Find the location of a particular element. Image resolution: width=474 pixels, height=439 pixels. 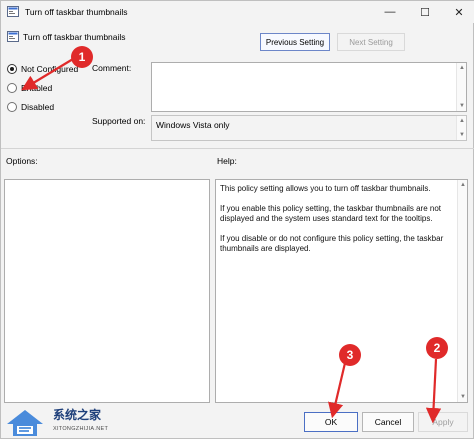

annotation-badge-2: 2 is located at coordinates (437, 348).